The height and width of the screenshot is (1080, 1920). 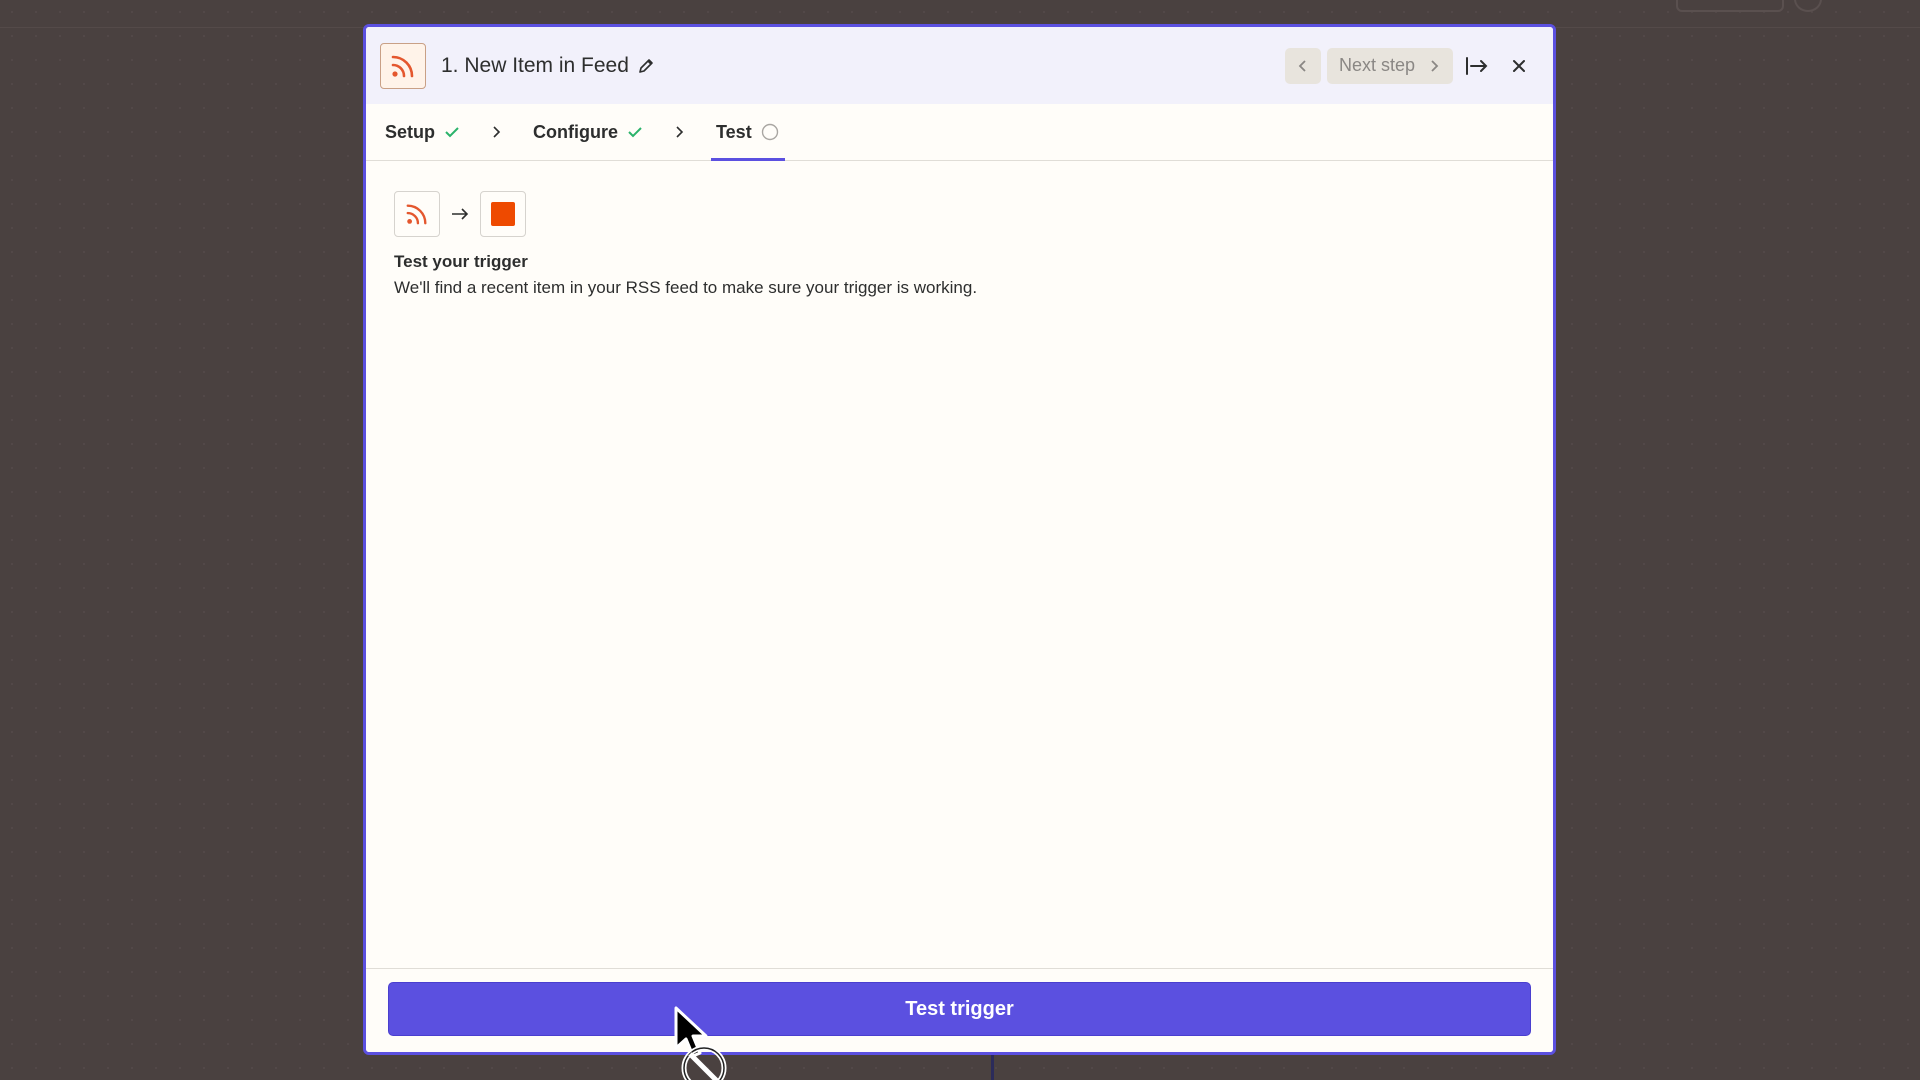 What do you see at coordinates (460, 214) in the screenshot?
I see `arrow-right-icon` at bounding box center [460, 214].